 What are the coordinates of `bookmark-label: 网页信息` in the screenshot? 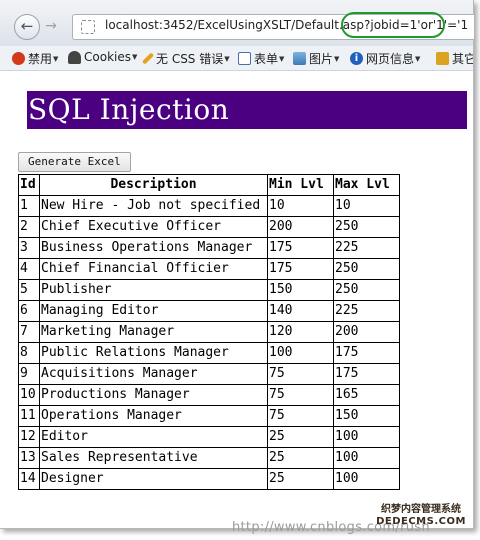 It's located at (390, 59).